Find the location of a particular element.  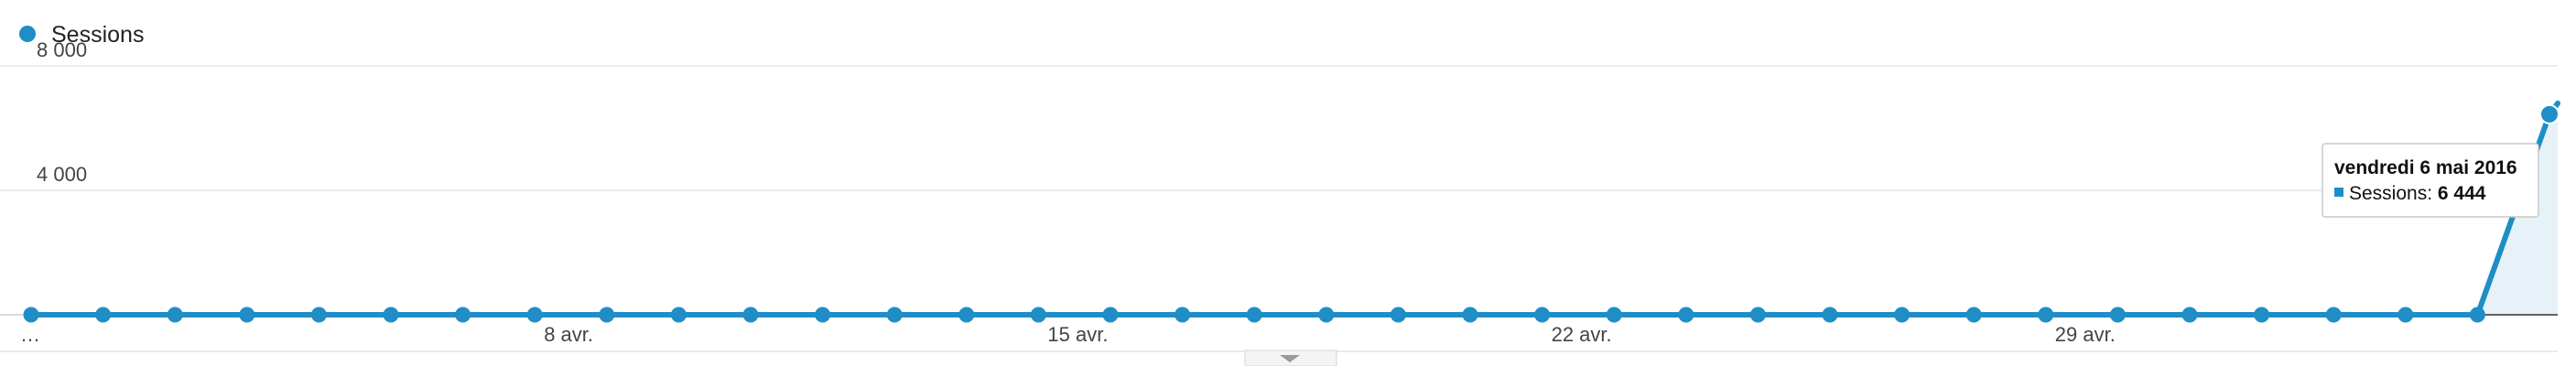

data-point-highlighted is located at coordinates (2550, 114).